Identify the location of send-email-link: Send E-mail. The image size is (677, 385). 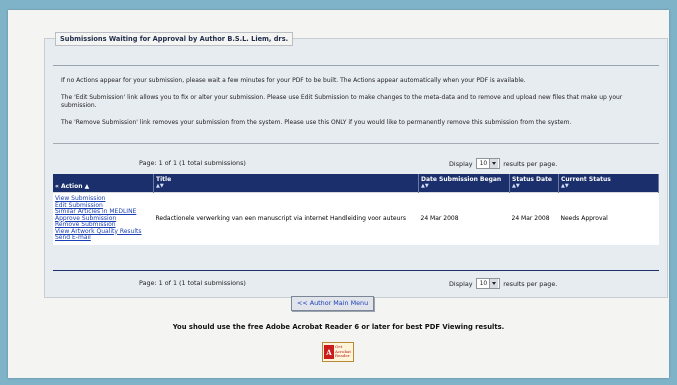
(103, 238).